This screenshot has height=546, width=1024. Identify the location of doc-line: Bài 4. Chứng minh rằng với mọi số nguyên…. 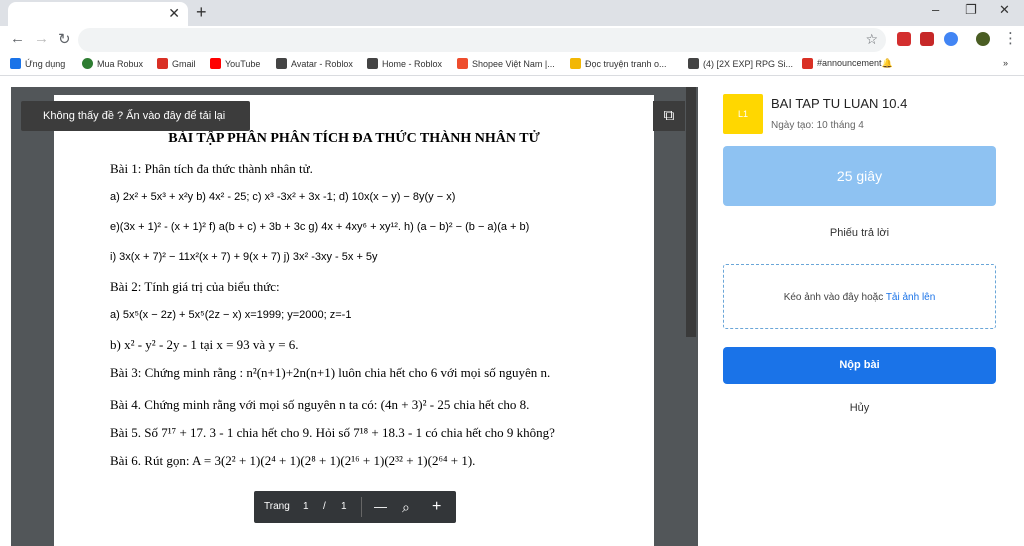
(320, 404).